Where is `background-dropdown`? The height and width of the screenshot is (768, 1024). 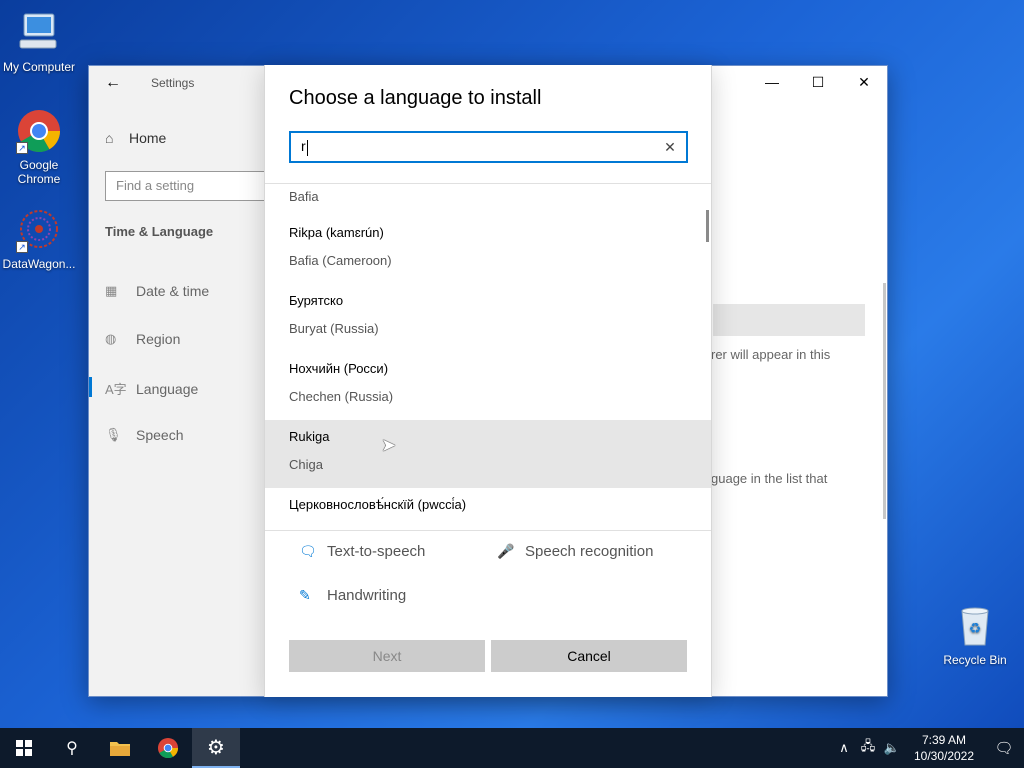
background-dropdown is located at coordinates (789, 320).